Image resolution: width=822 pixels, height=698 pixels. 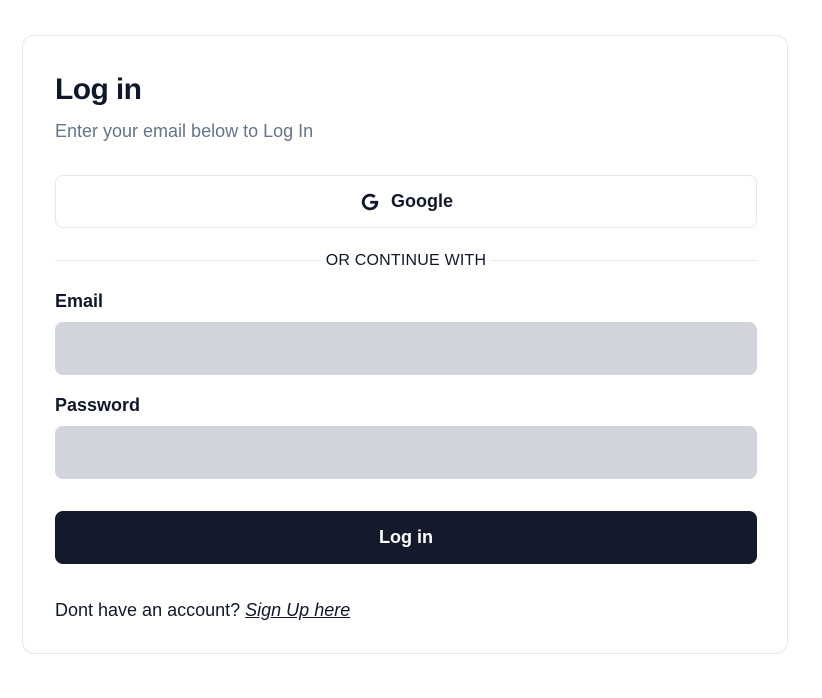 I want to click on password-field, so click(x=406, y=452).